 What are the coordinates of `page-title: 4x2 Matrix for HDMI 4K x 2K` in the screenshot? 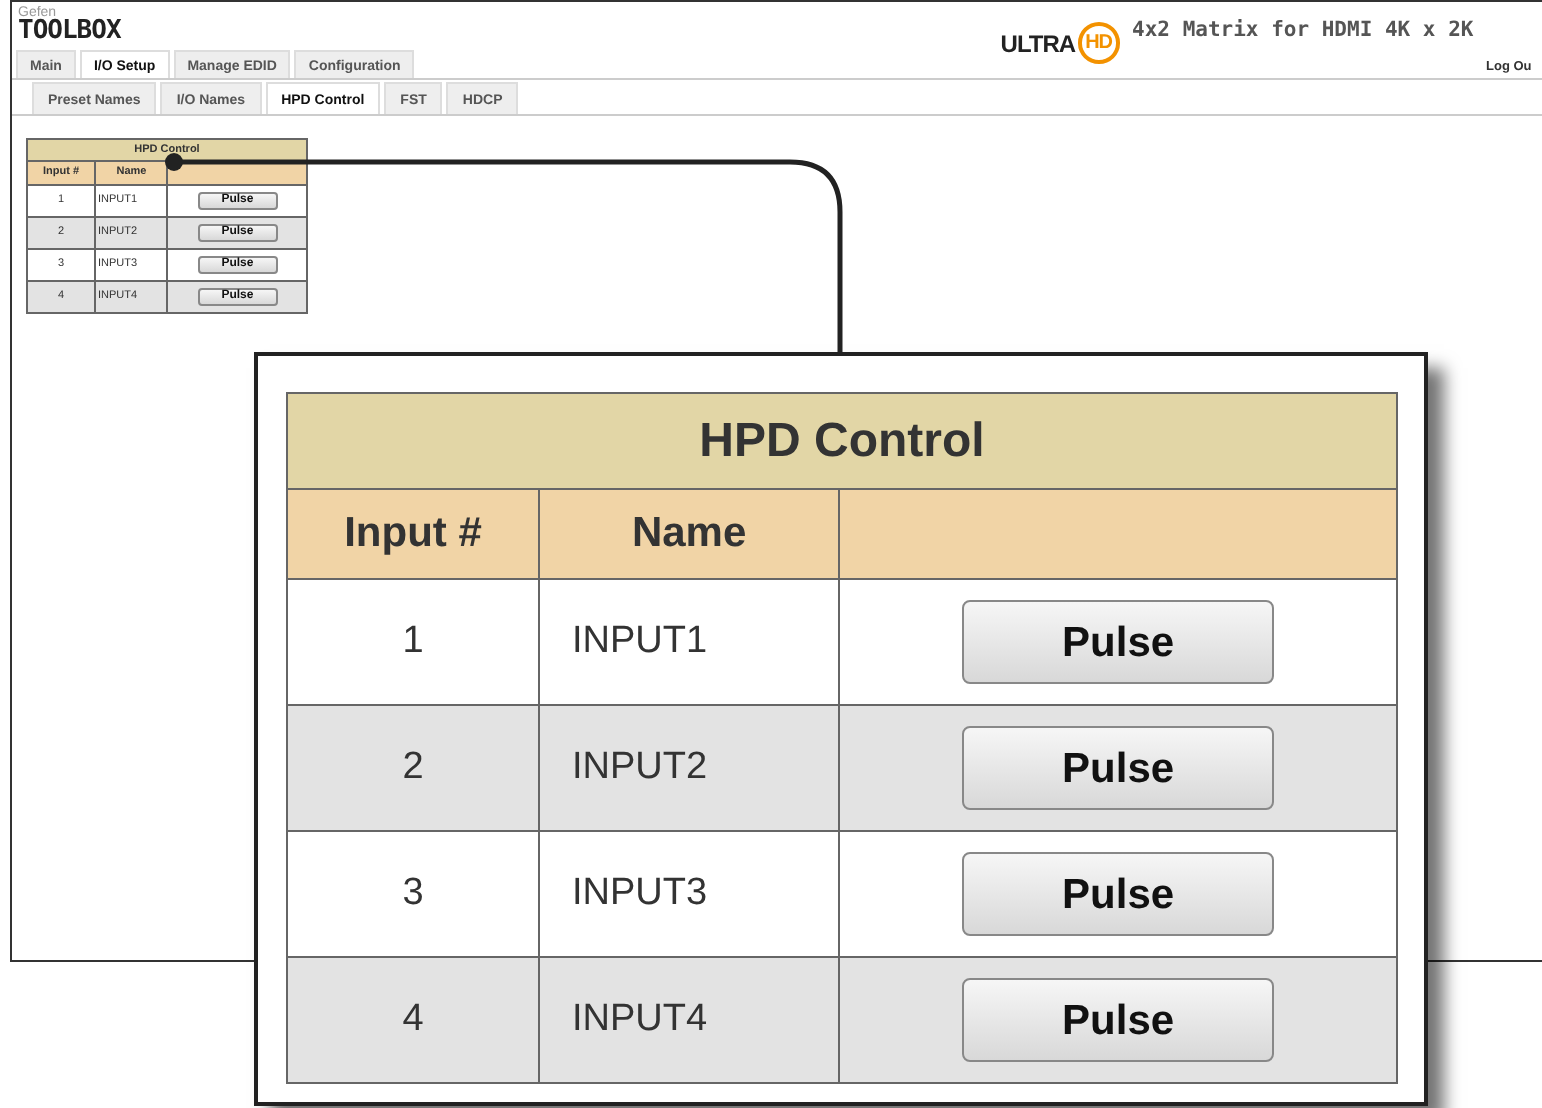 It's located at (1303, 31).